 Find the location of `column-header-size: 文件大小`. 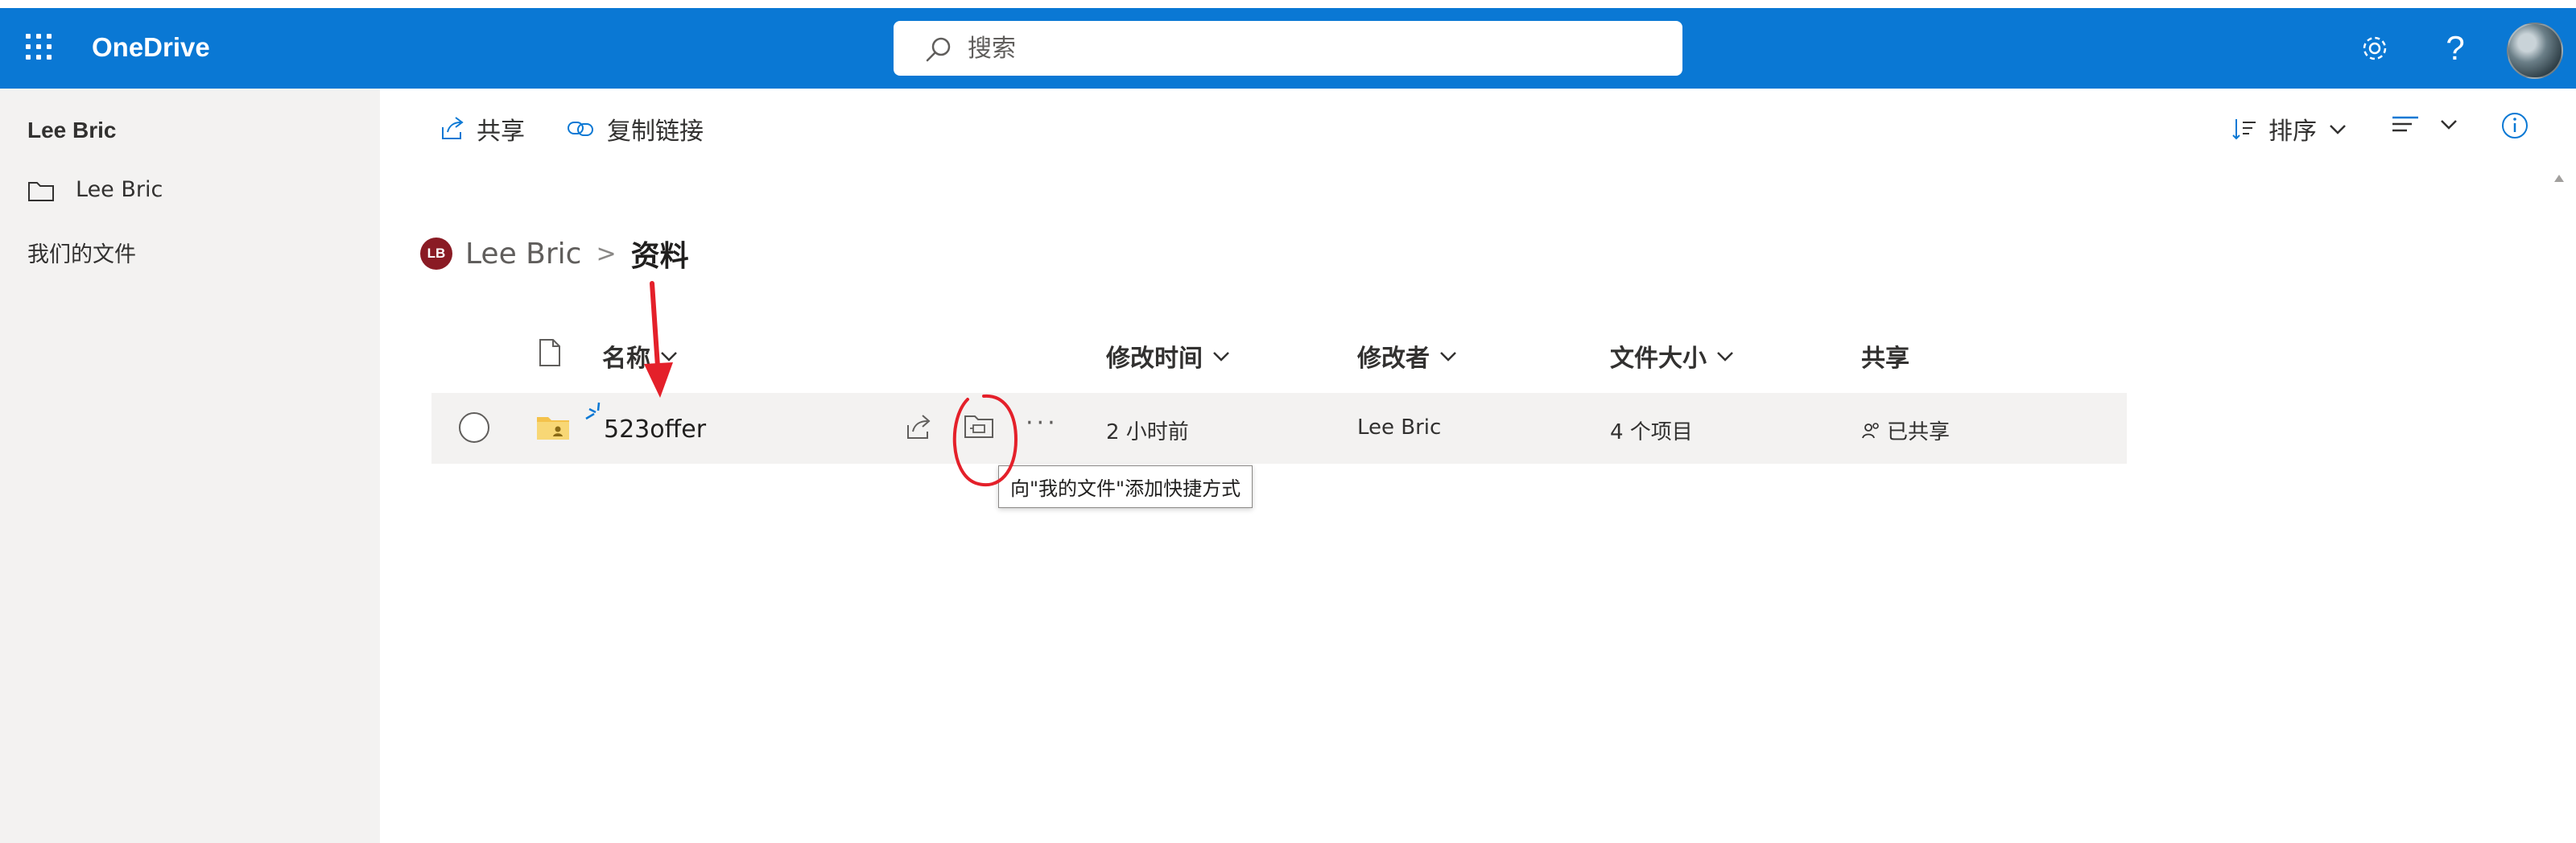

column-header-size: 文件大小 is located at coordinates (1673, 356).